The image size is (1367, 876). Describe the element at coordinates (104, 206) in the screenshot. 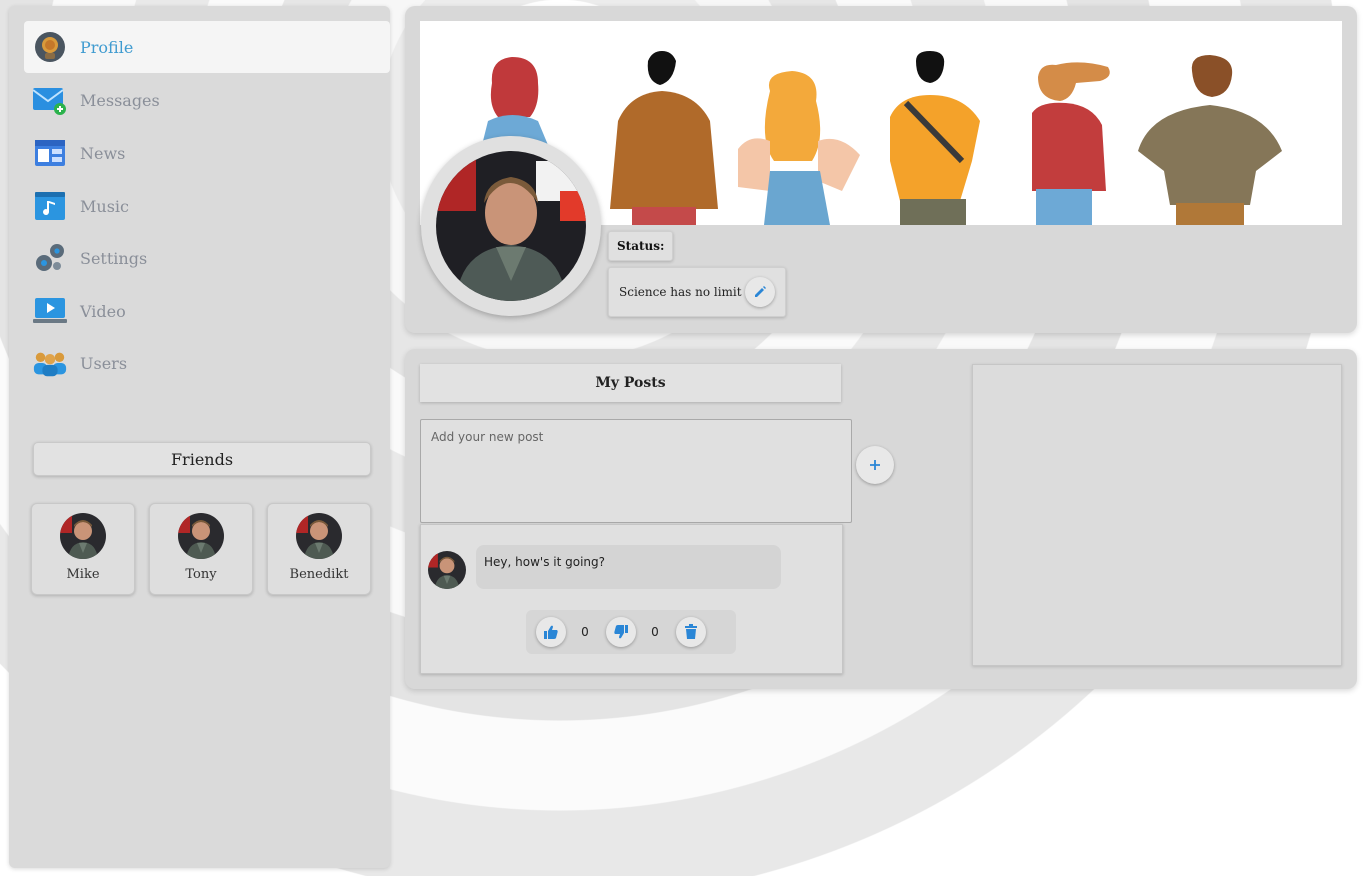

I see `sidebar-item-label: Music` at that location.